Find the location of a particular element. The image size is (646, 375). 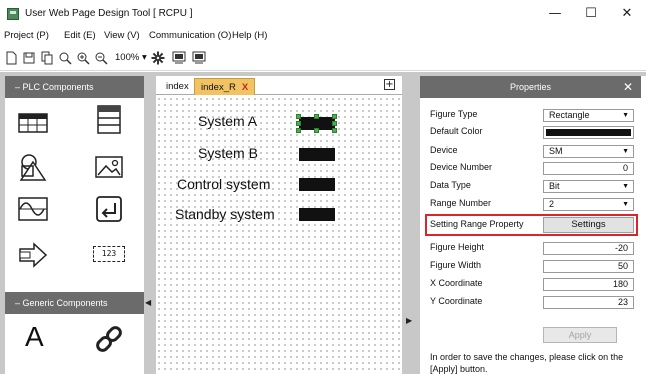

status-rect-standby-system is located at coordinates (317, 214).